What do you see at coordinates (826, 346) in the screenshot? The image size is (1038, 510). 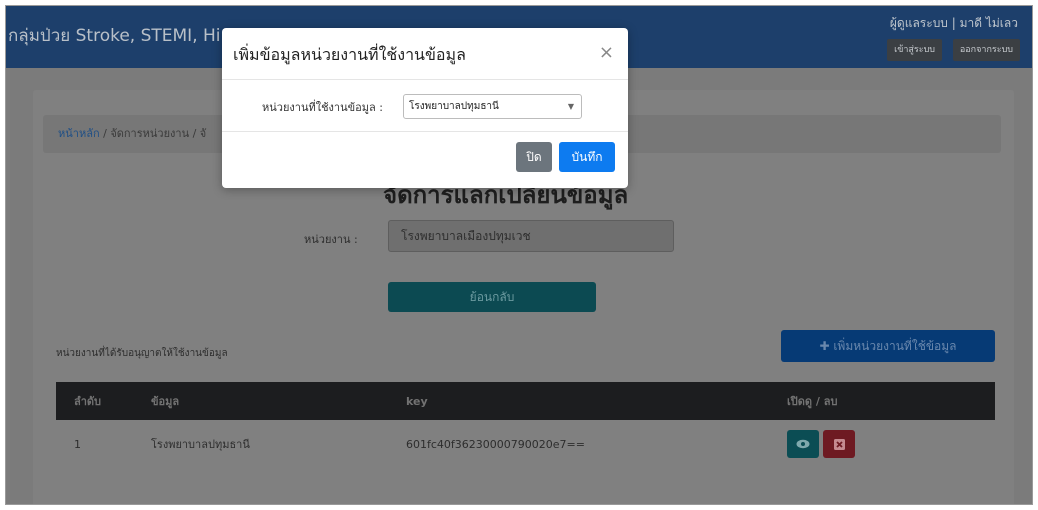 I see `plus-icon: ✚` at bounding box center [826, 346].